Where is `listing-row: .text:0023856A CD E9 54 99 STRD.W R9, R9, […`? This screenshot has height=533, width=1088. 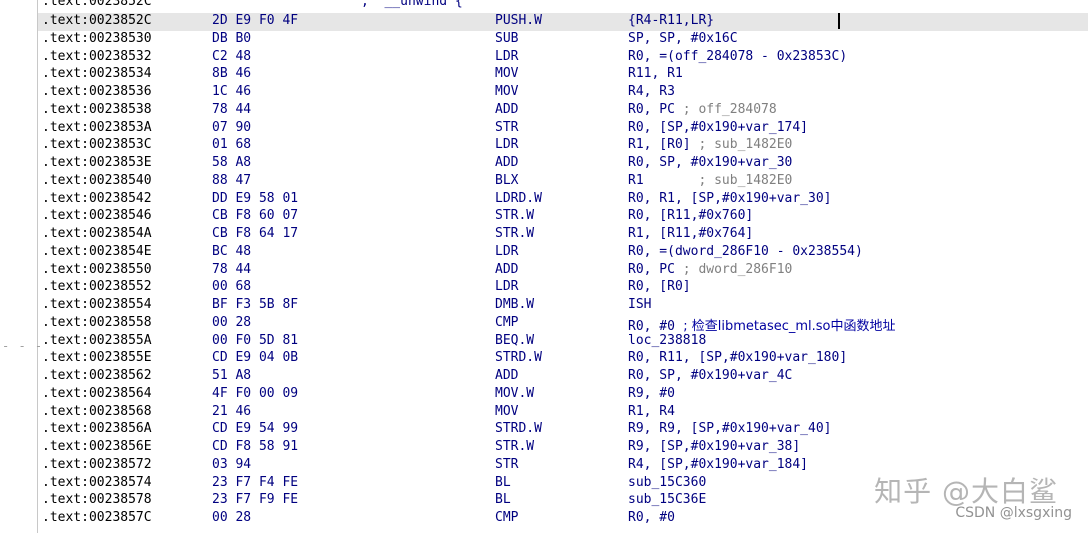
listing-row: .text:0023856A CD E9 54 99 STRD.W R9, R9, [… is located at coordinates (563, 430).